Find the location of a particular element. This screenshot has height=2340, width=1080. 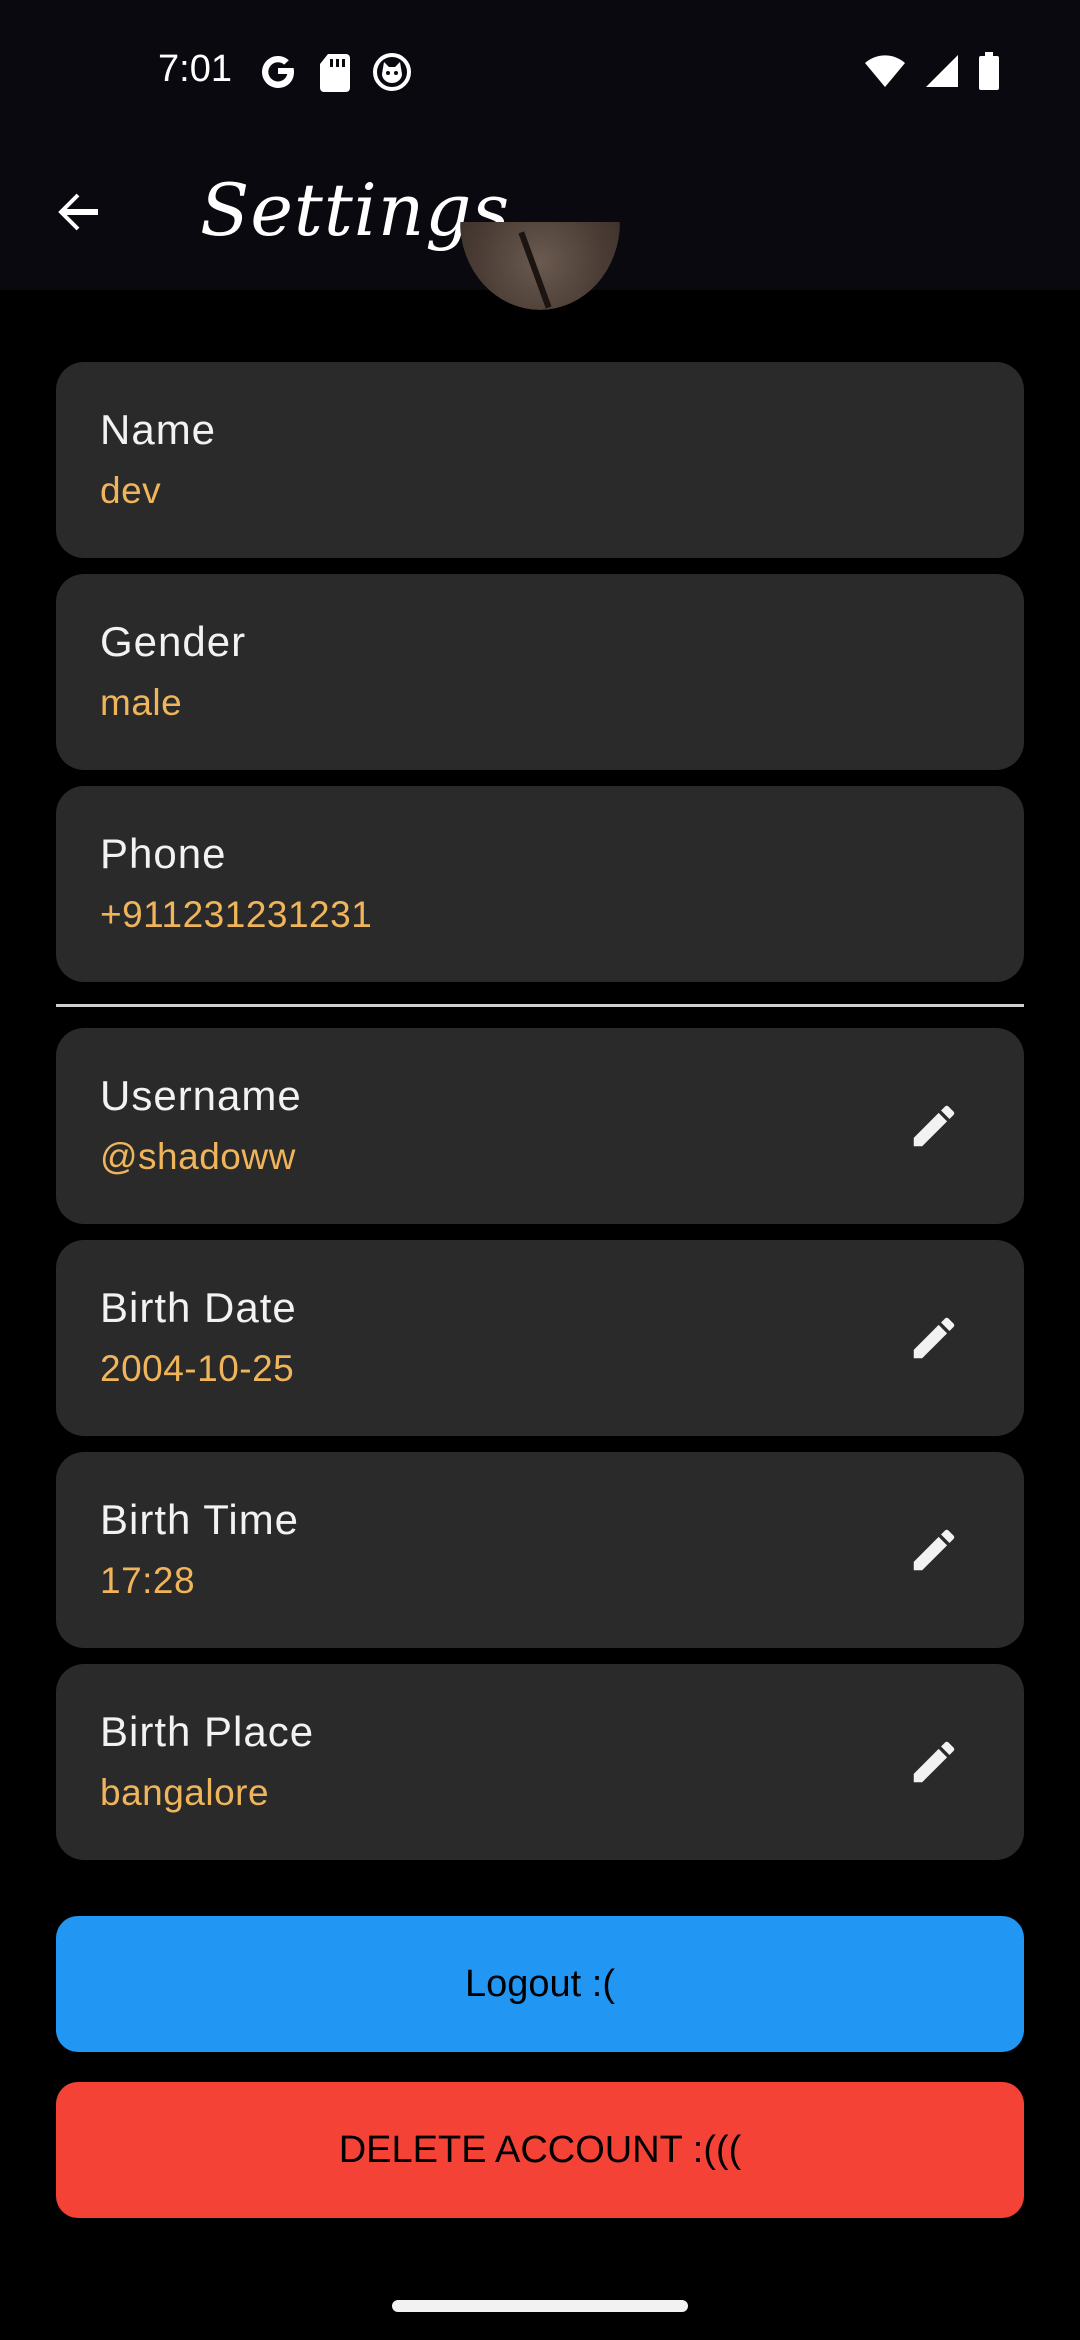

status-icons-right is located at coordinates (932, 71).